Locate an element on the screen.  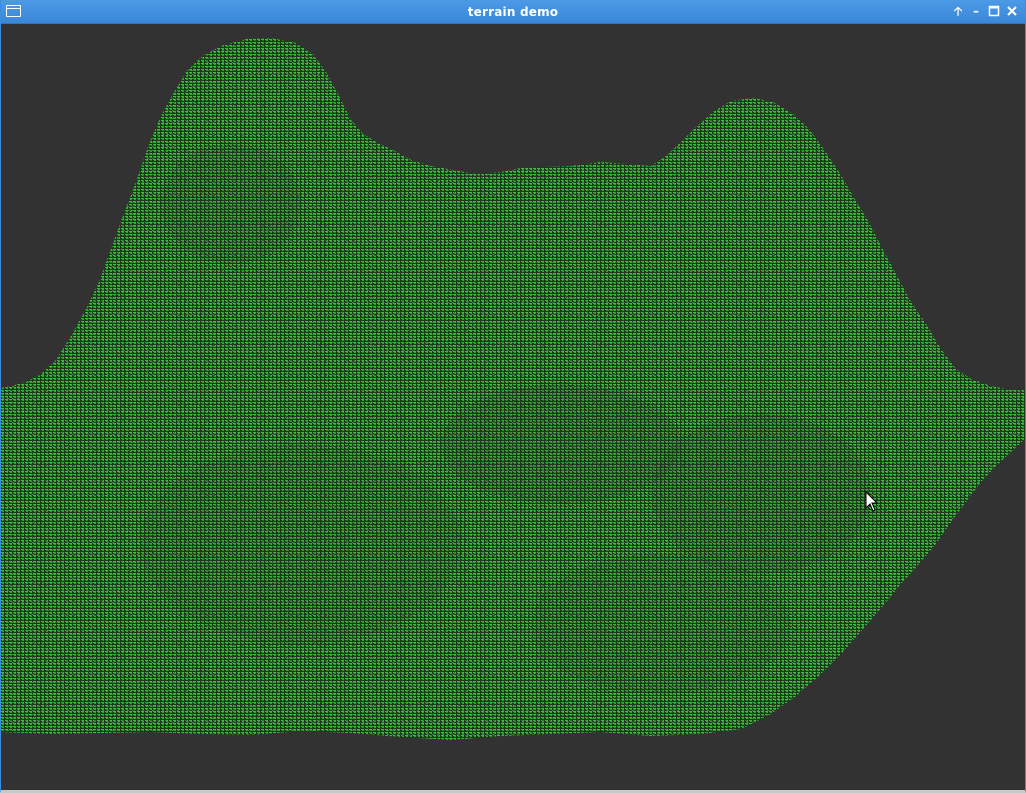
mouse-pointer-icon is located at coordinates (872, 501).